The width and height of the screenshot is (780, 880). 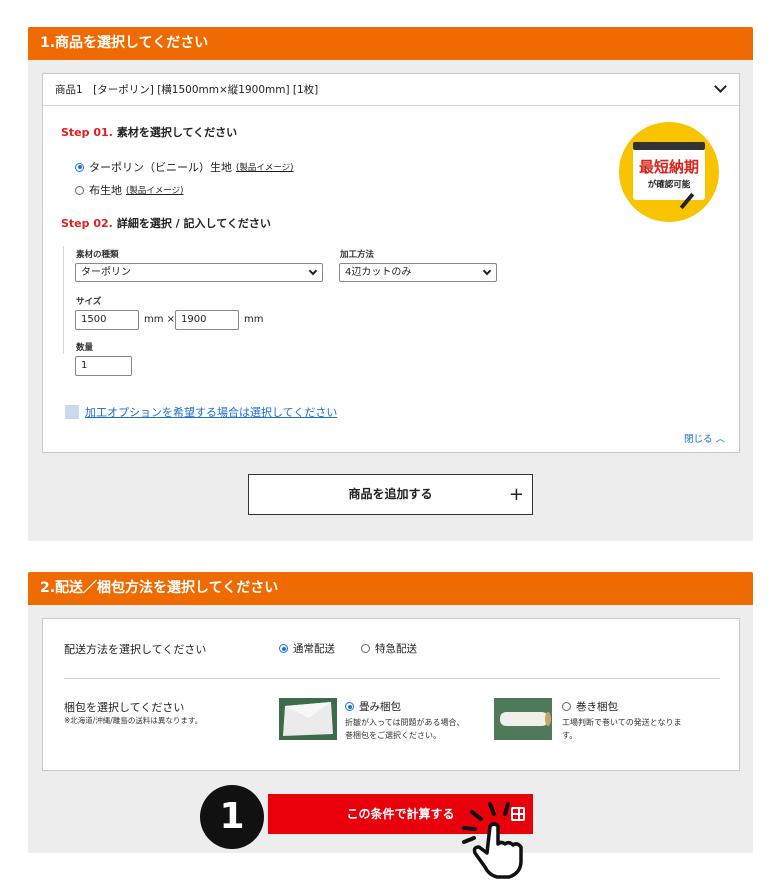 I want to click on add-product-button: 商品を追加する +, so click(x=390, y=494).